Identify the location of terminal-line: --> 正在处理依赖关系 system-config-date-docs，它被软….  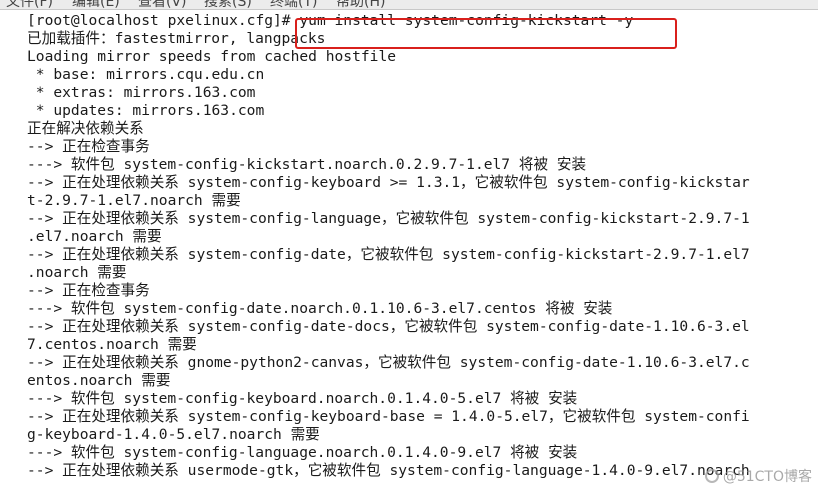
(388, 326).